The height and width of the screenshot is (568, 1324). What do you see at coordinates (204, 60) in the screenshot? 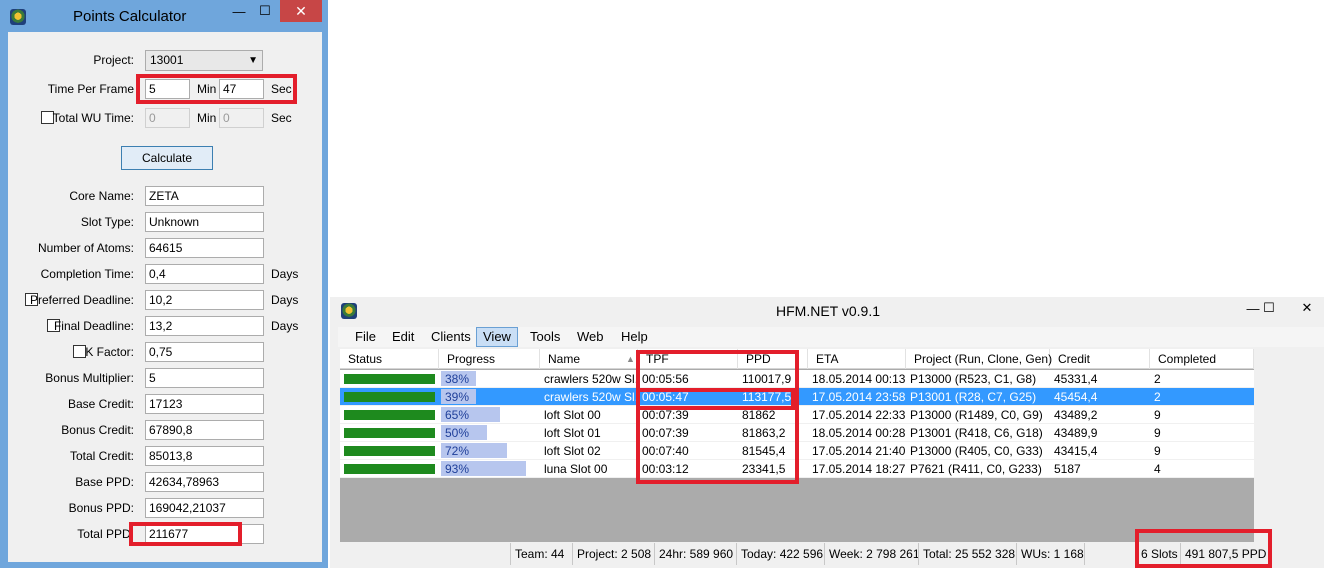
I see `project-select: 13001 ▼` at bounding box center [204, 60].